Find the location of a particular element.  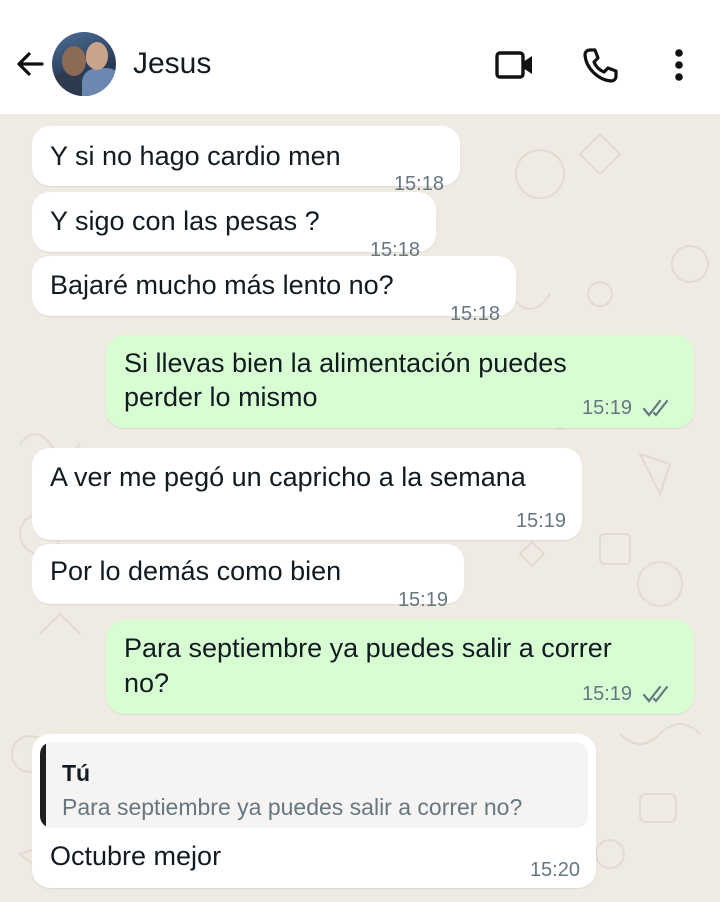

message-text-line: perder lo mismo is located at coordinates (221, 397).